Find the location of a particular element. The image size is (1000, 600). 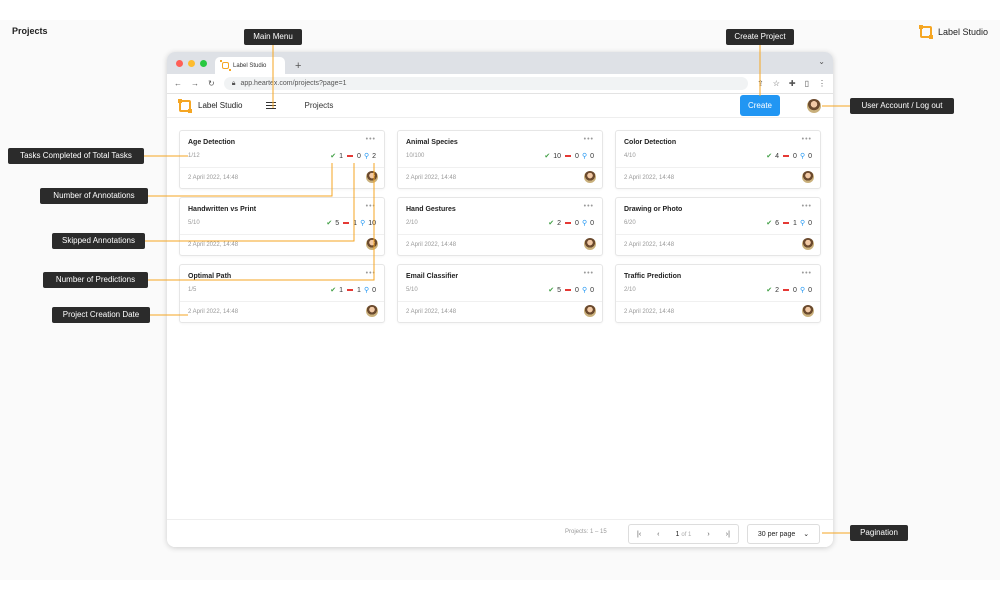

per-page-select: 30 per page ⌄ is located at coordinates (783, 534).